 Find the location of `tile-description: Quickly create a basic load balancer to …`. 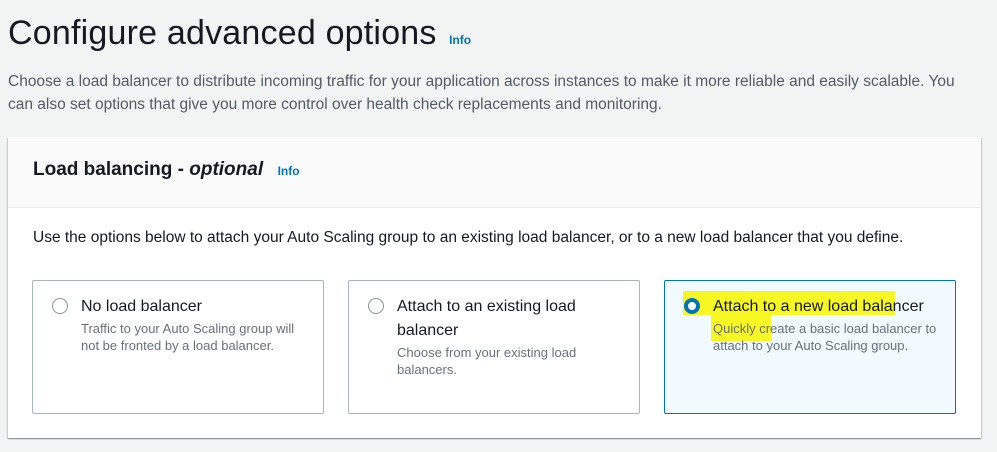

tile-description: Quickly create a basic load balancer to … is located at coordinates (825, 337).